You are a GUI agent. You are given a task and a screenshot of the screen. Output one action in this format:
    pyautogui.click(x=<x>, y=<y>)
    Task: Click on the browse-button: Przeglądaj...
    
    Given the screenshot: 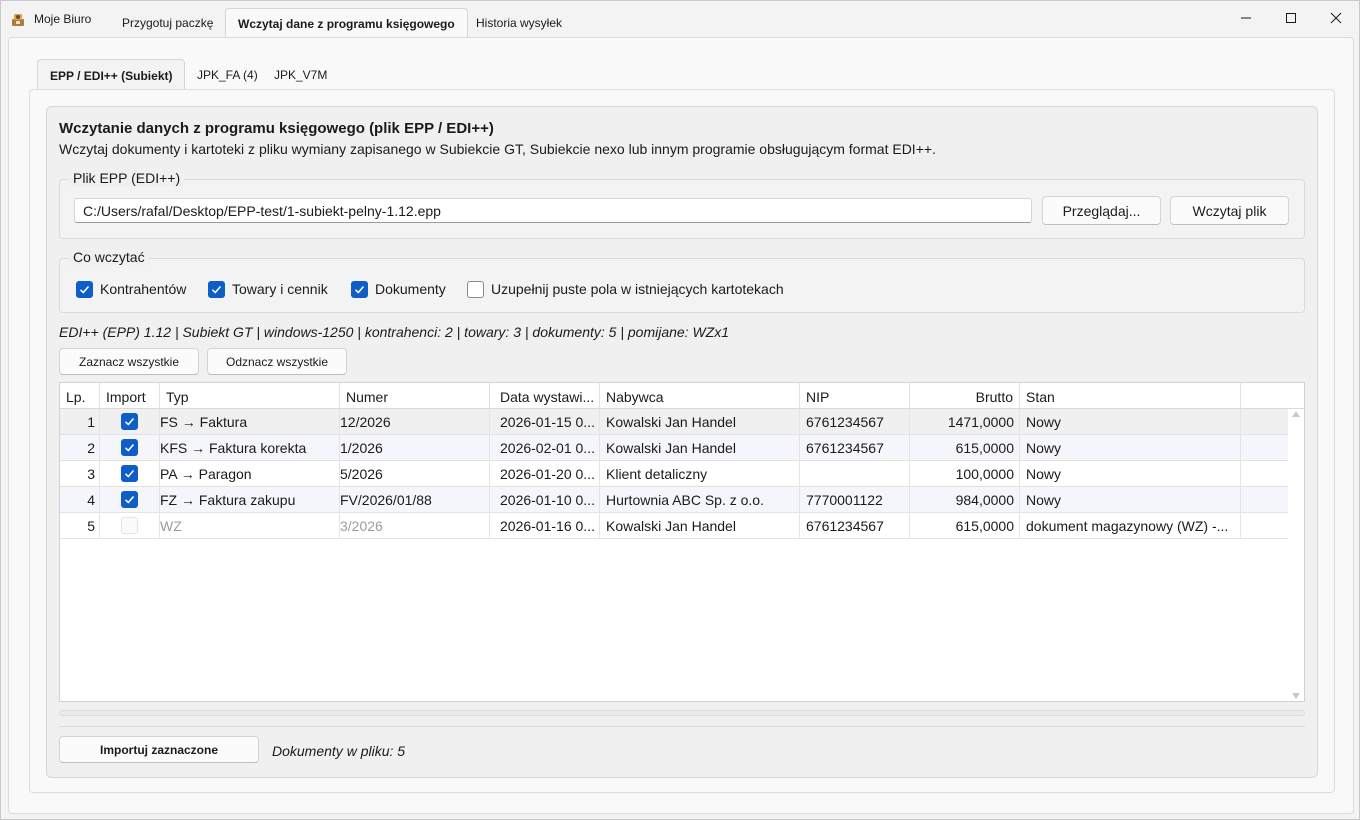 What is the action you would take?
    pyautogui.click(x=1101, y=210)
    